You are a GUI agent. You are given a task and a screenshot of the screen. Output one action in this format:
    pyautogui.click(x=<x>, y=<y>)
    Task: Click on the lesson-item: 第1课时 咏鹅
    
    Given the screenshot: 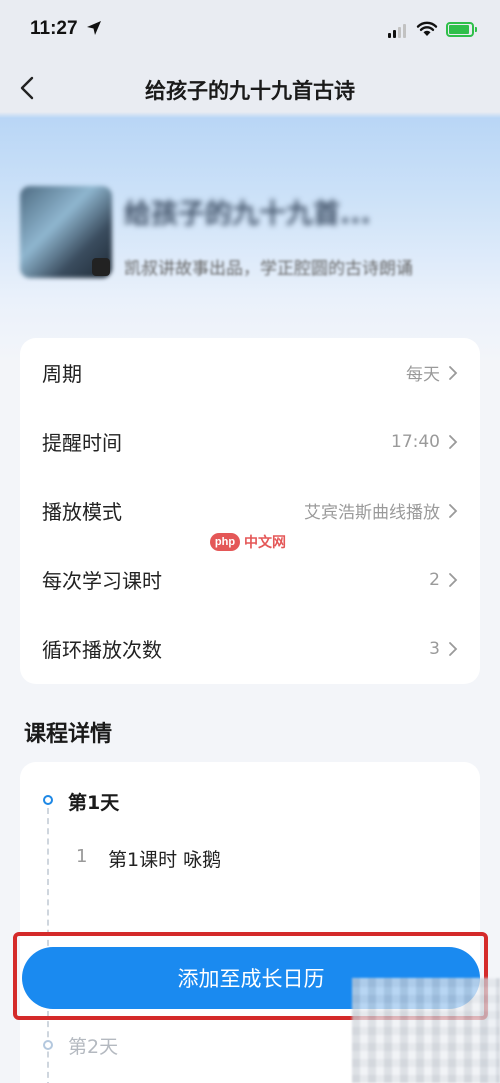 What is the action you would take?
    pyautogui.click(x=164, y=858)
    